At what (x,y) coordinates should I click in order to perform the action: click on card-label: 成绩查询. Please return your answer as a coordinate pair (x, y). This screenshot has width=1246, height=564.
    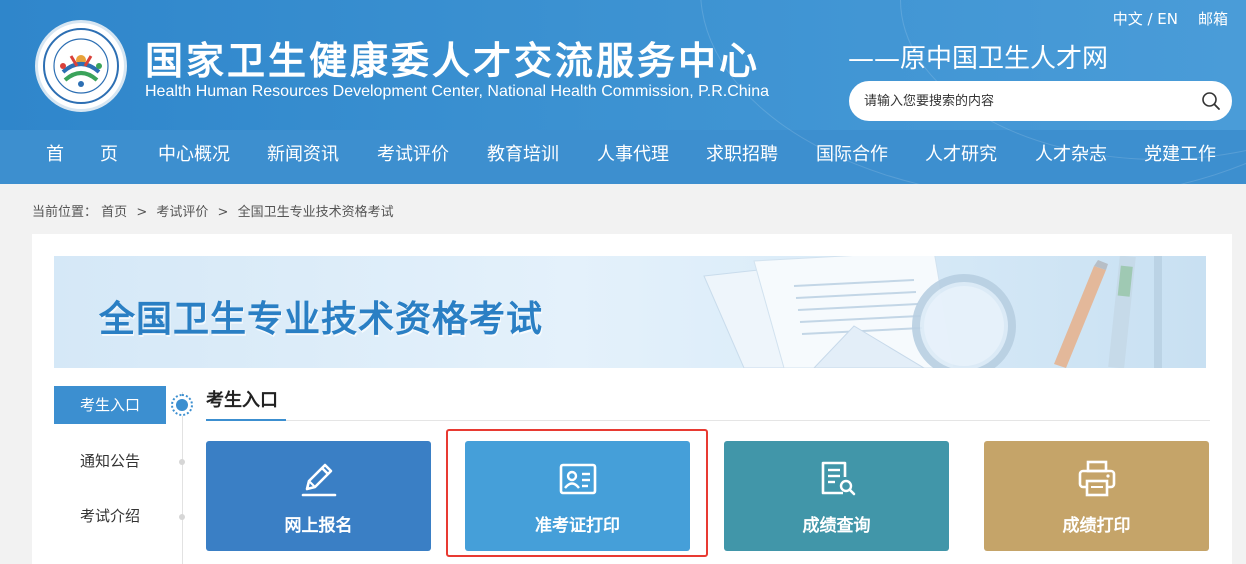
    Looking at the image, I should click on (836, 526).